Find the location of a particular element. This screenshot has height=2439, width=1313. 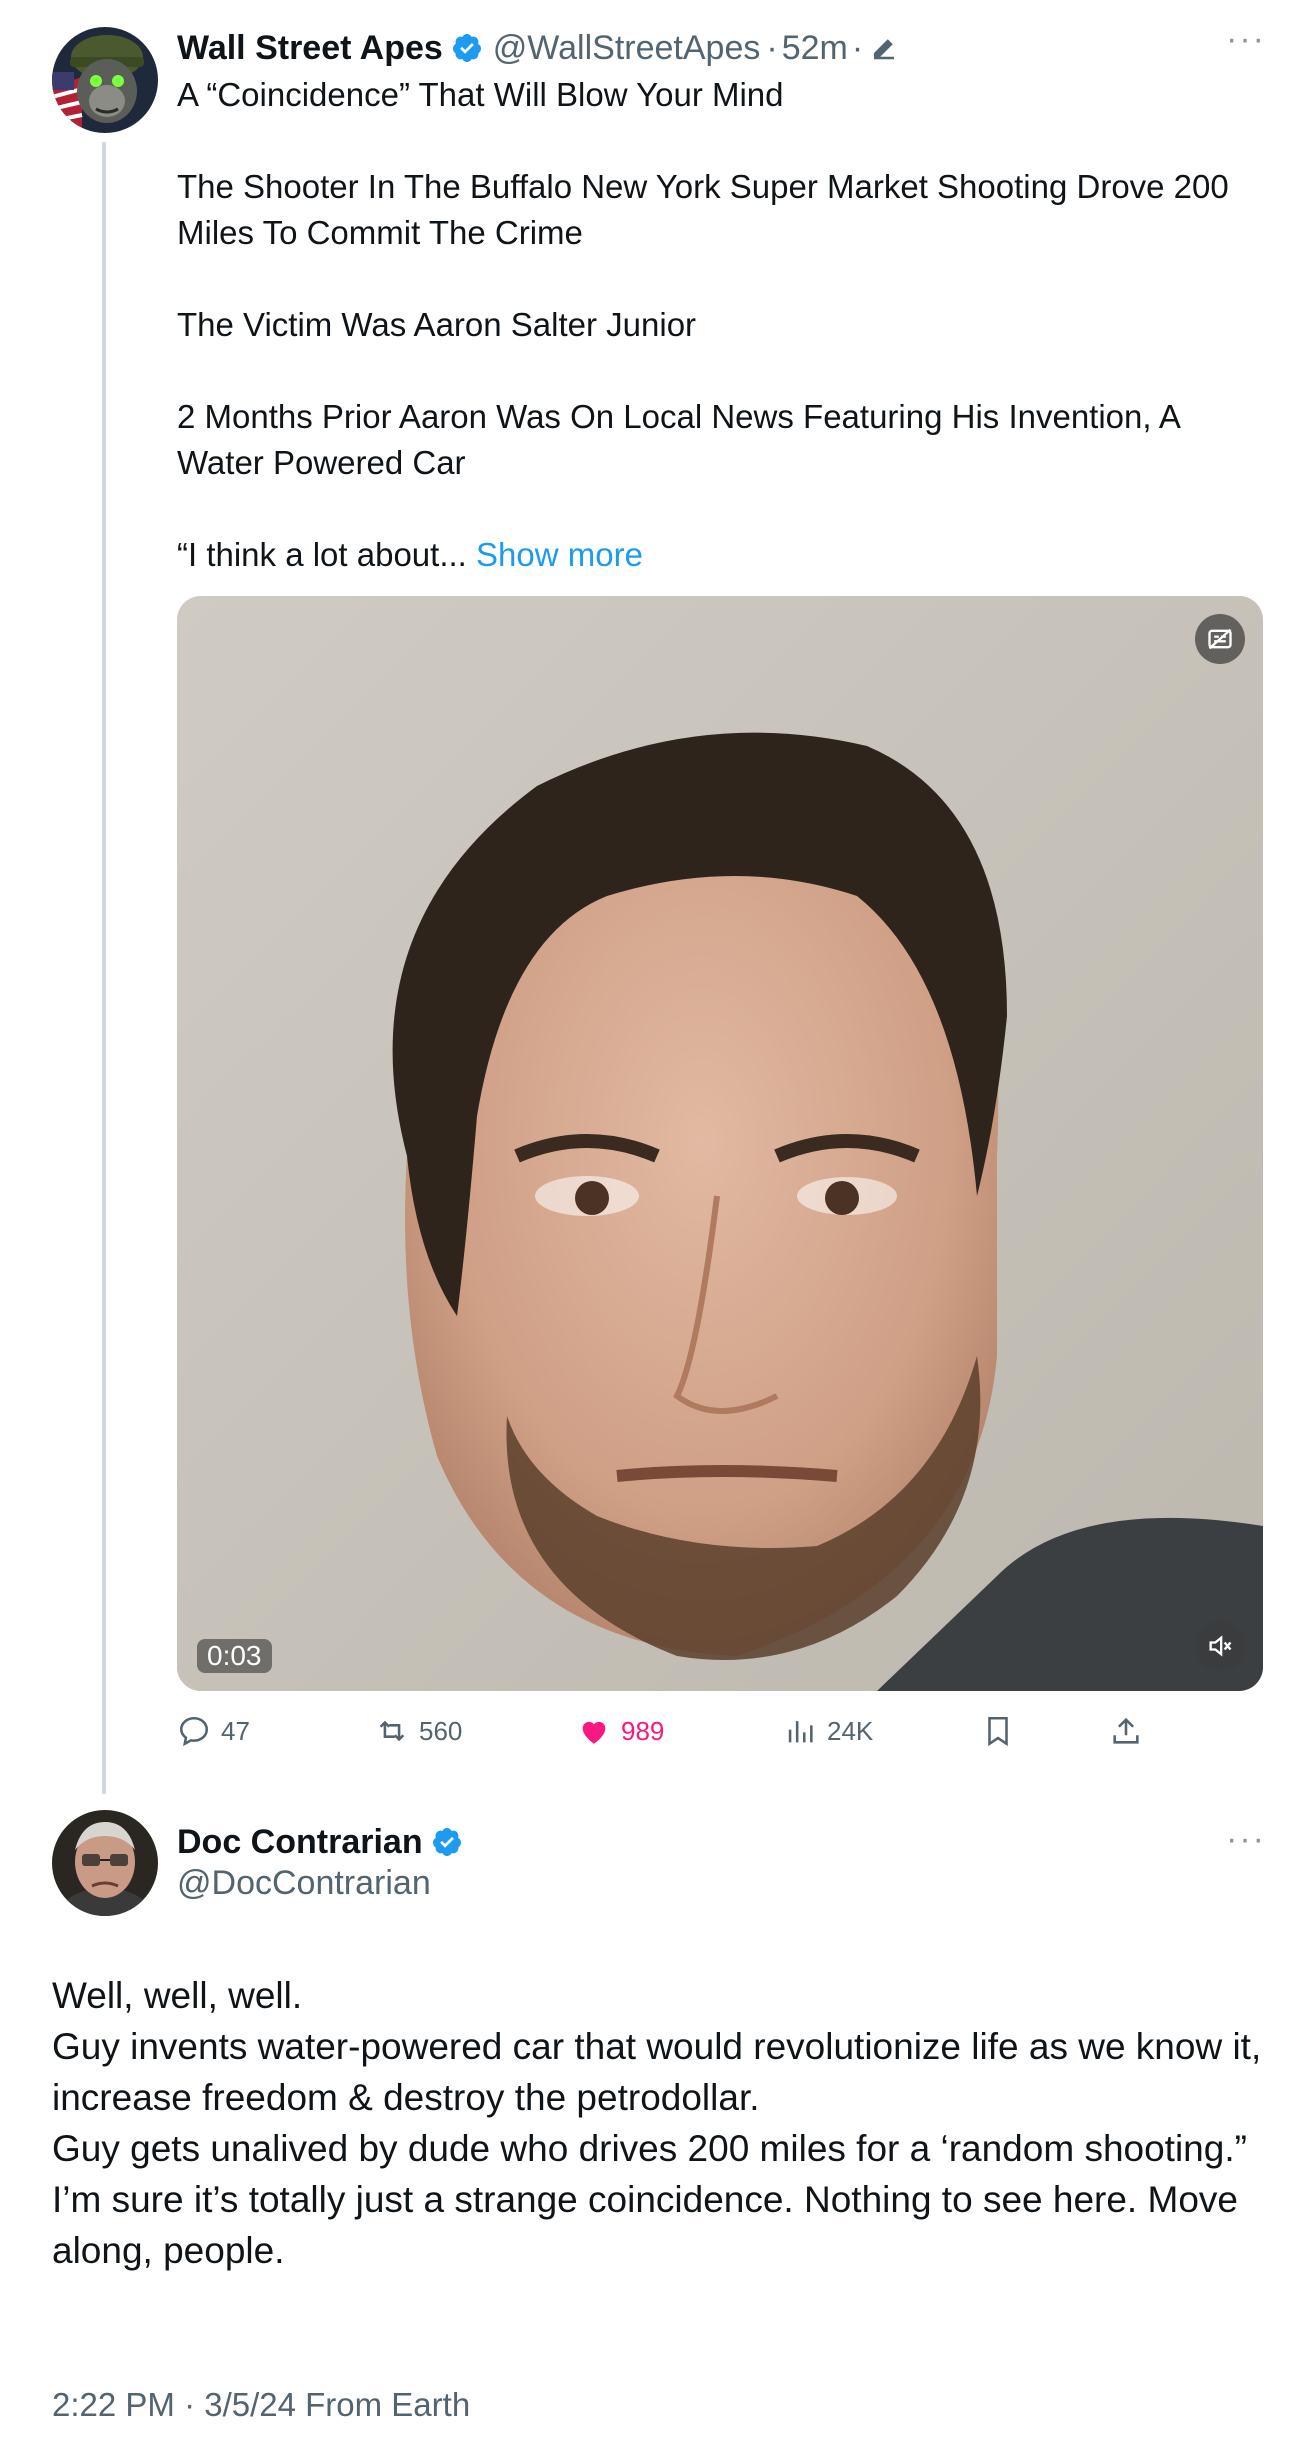

video-timecode: 0:03 is located at coordinates (234, 1656).